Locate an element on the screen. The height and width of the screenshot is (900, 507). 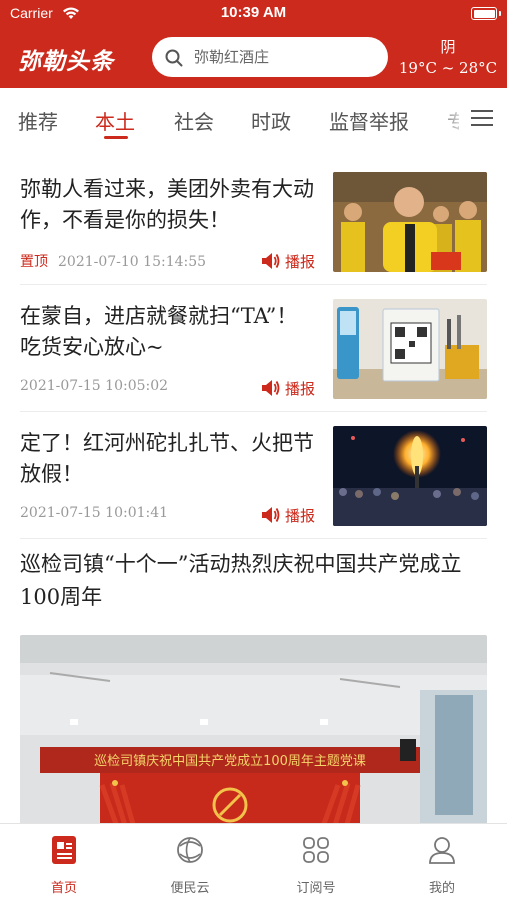
news-meta: 置顶 2021-07-10 15:14:55 播报 is located at coordinates (167, 261).